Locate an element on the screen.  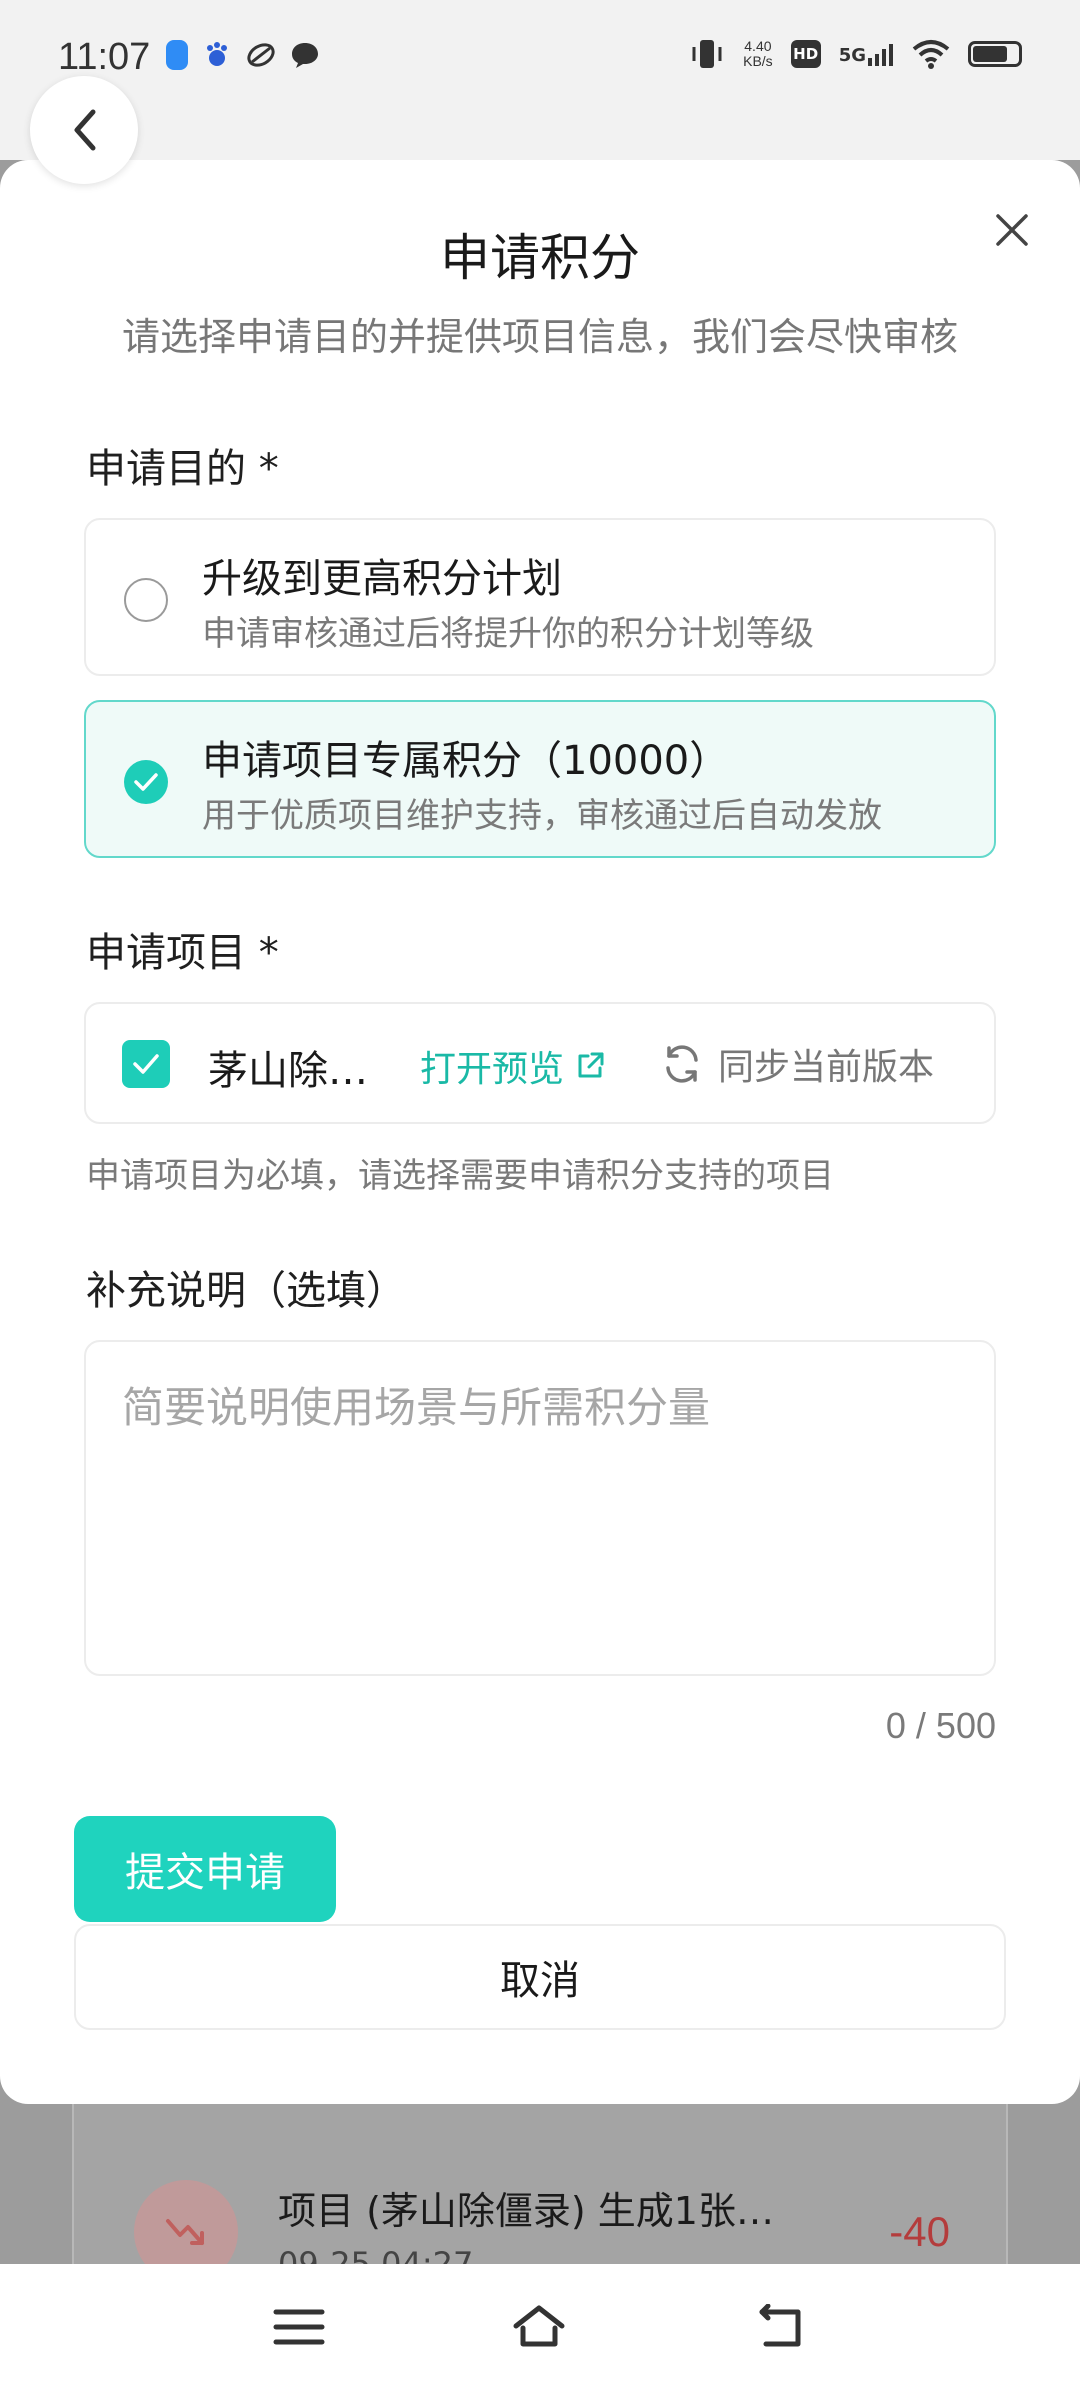
chevron-left-icon is located at coordinates (85, 130).